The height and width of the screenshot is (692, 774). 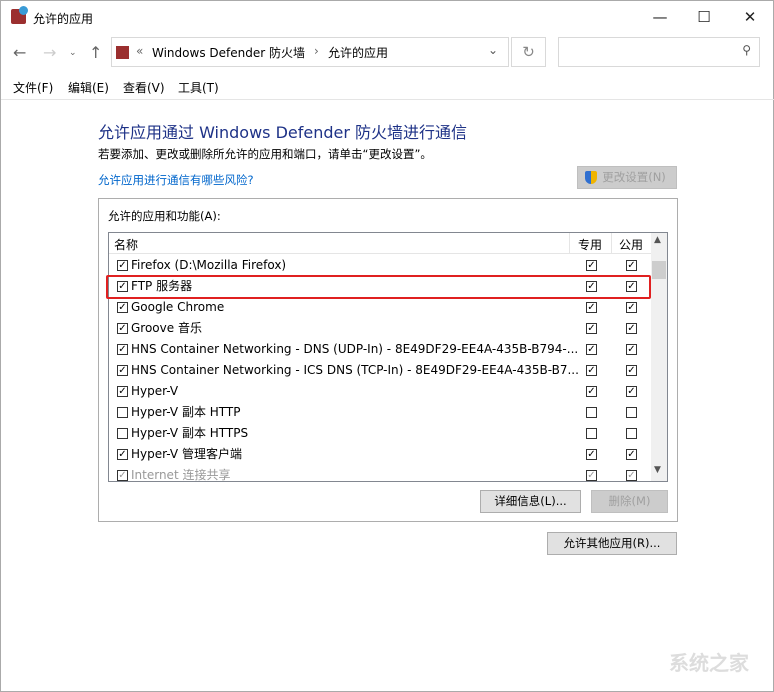 I want to click on app-name: Hyper-V 副本 HTTPS, so click(x=190, y=433).